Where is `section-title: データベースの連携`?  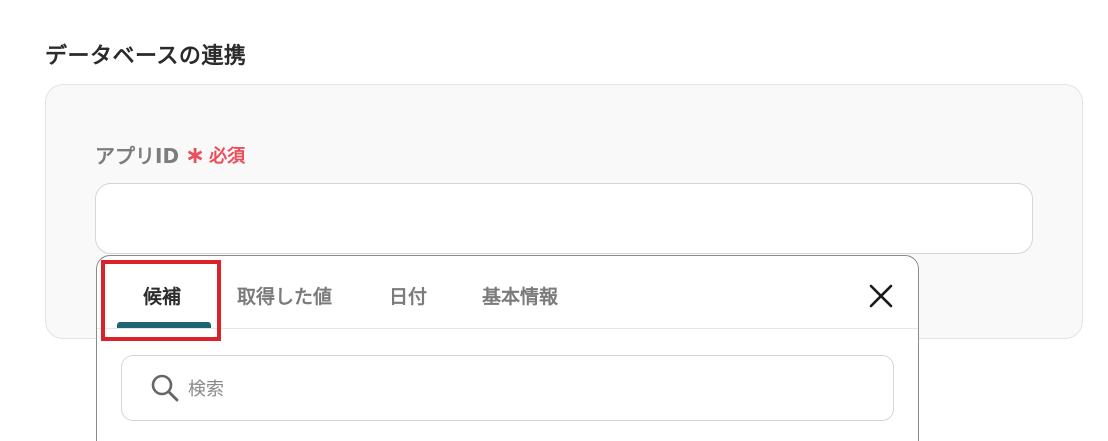 section-title: データベースの連携 is located at coordinates (146, 56).